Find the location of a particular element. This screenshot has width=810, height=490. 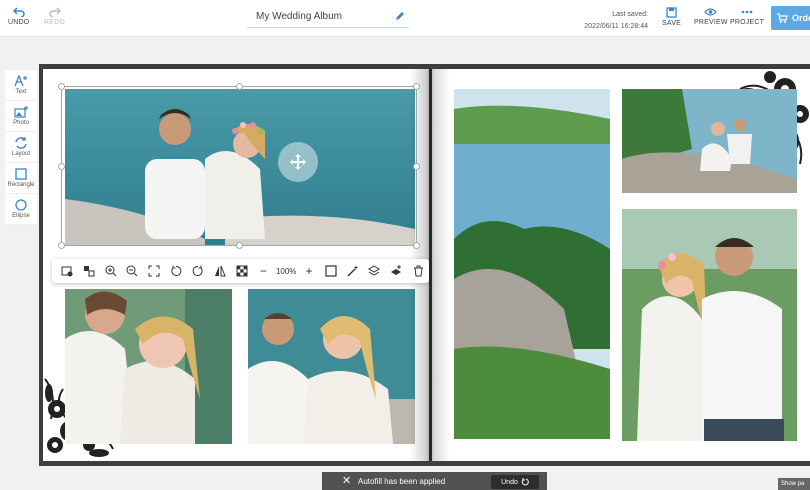

photo-couple-portrait is located at coordinates (709, 325).